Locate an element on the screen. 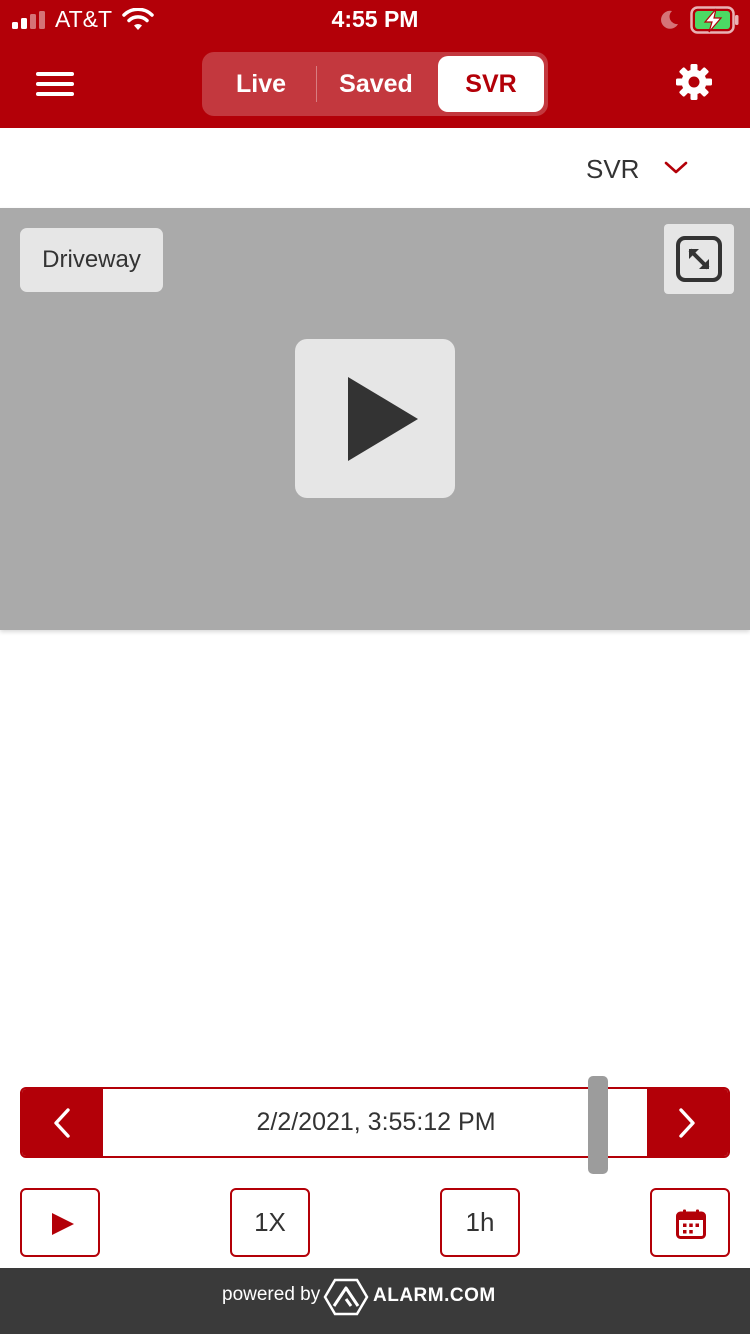  view-mode-tabs: Live Saved SVR is located at coordinates (375, 84).